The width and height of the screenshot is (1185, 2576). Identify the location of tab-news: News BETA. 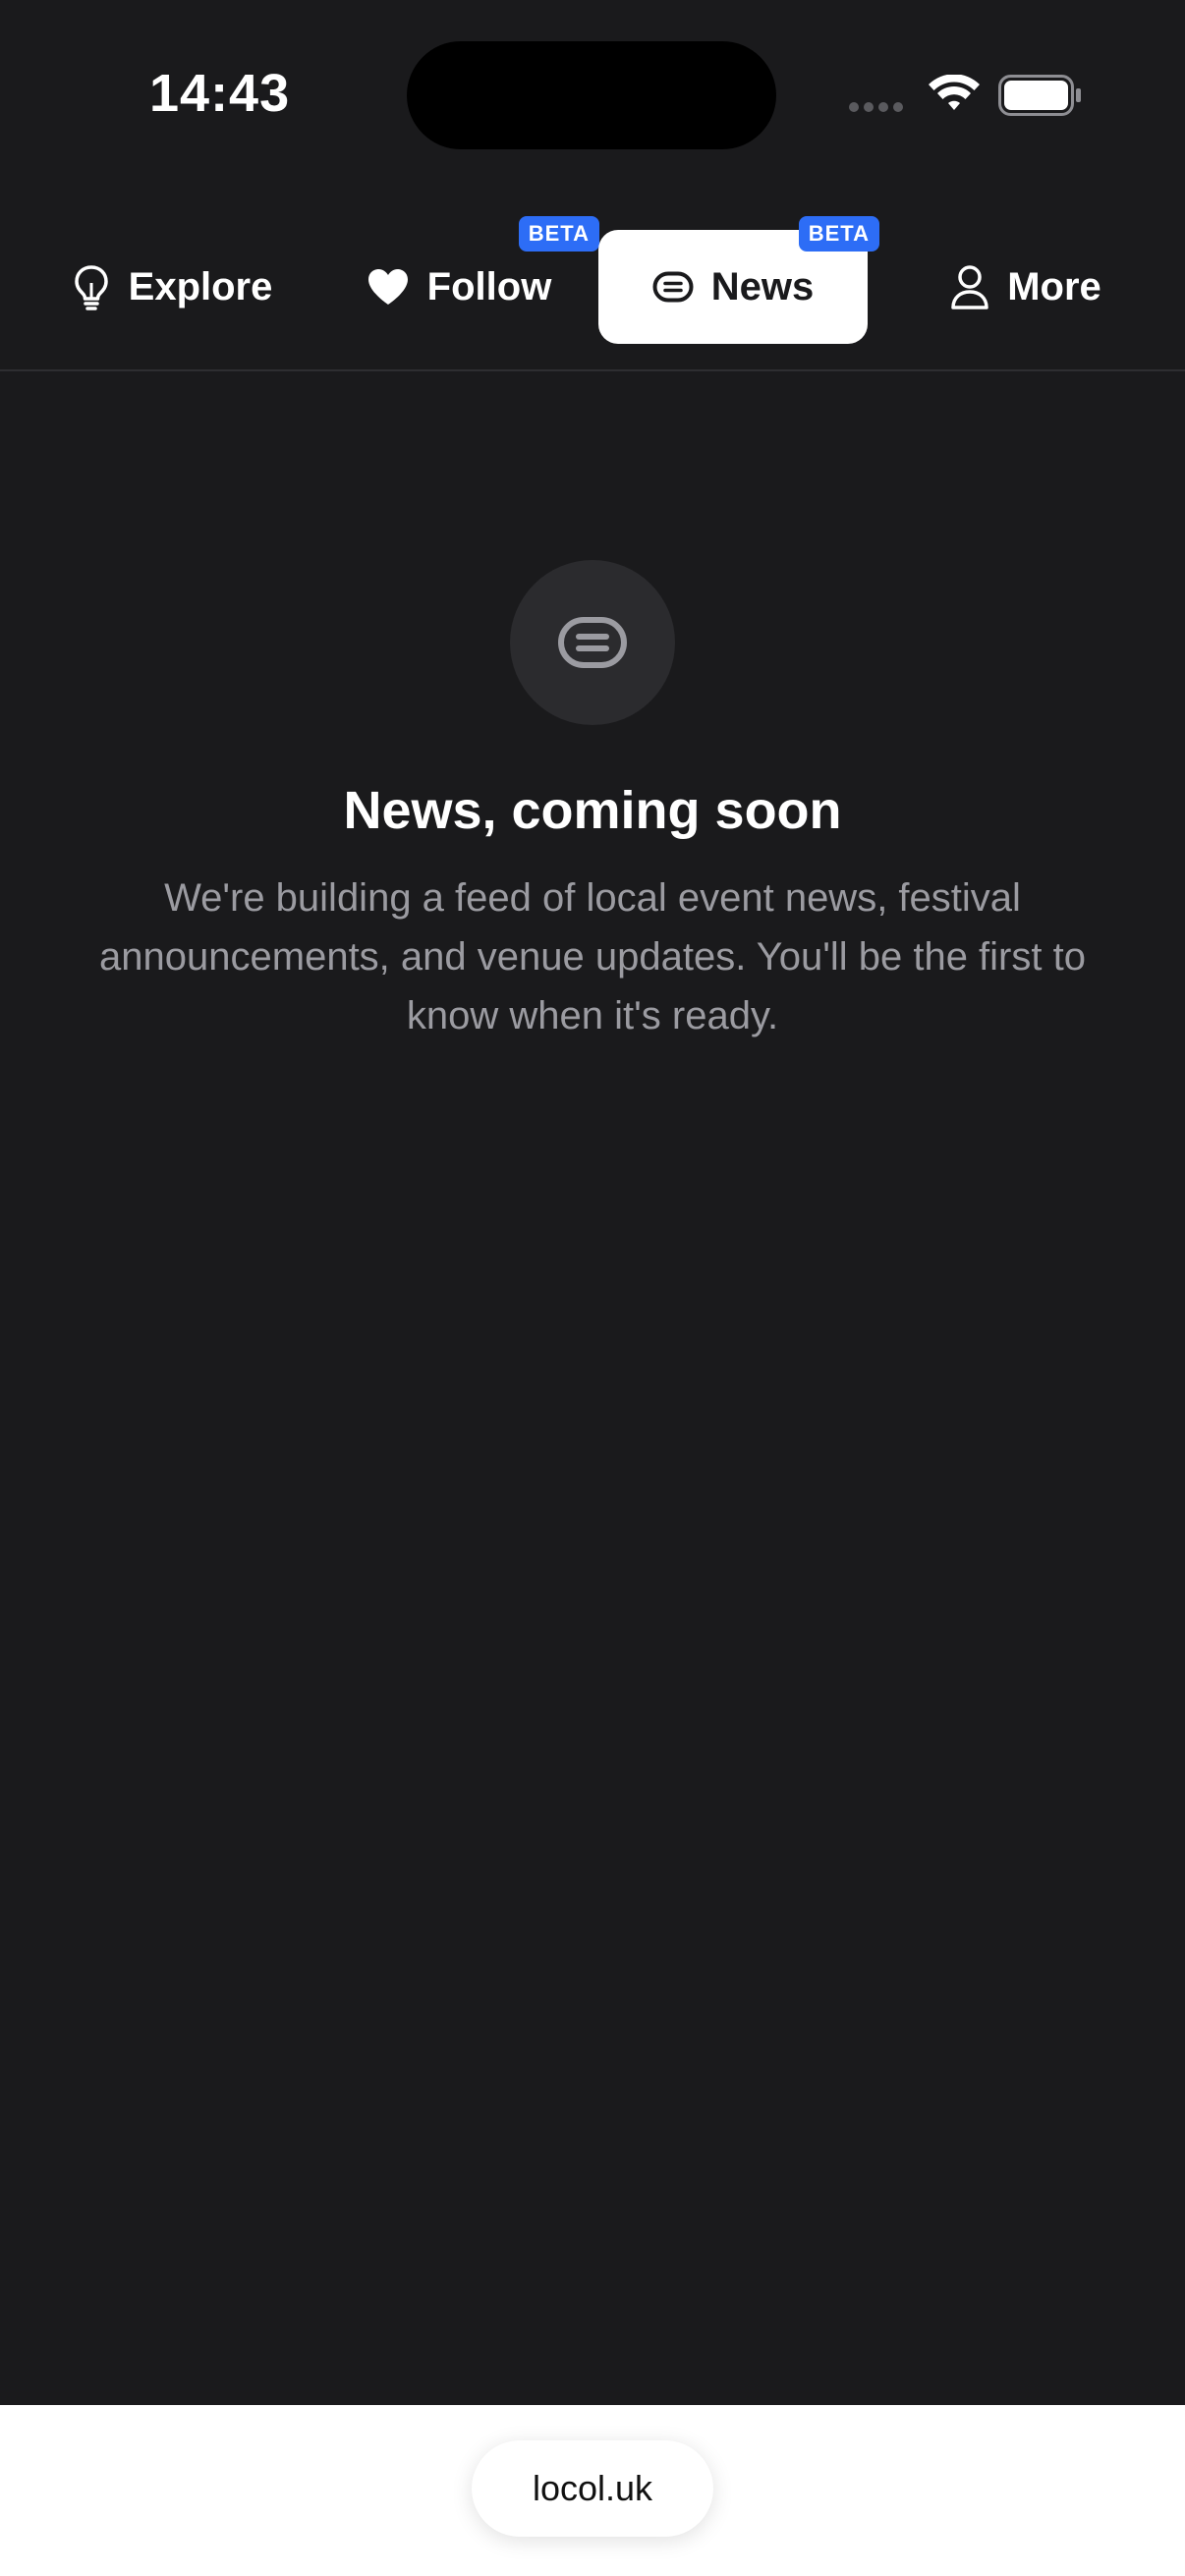
(739, 280).